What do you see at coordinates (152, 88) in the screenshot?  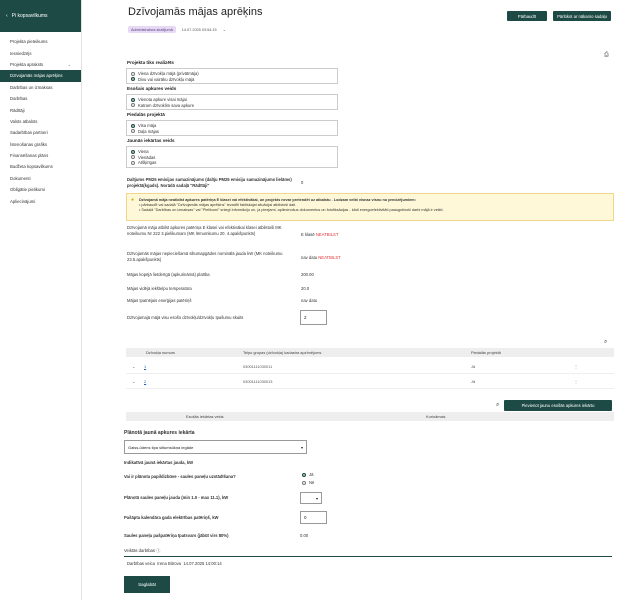 I see `existing-heating-title: Esošais apkures veids` at bounding box center [152, 88].